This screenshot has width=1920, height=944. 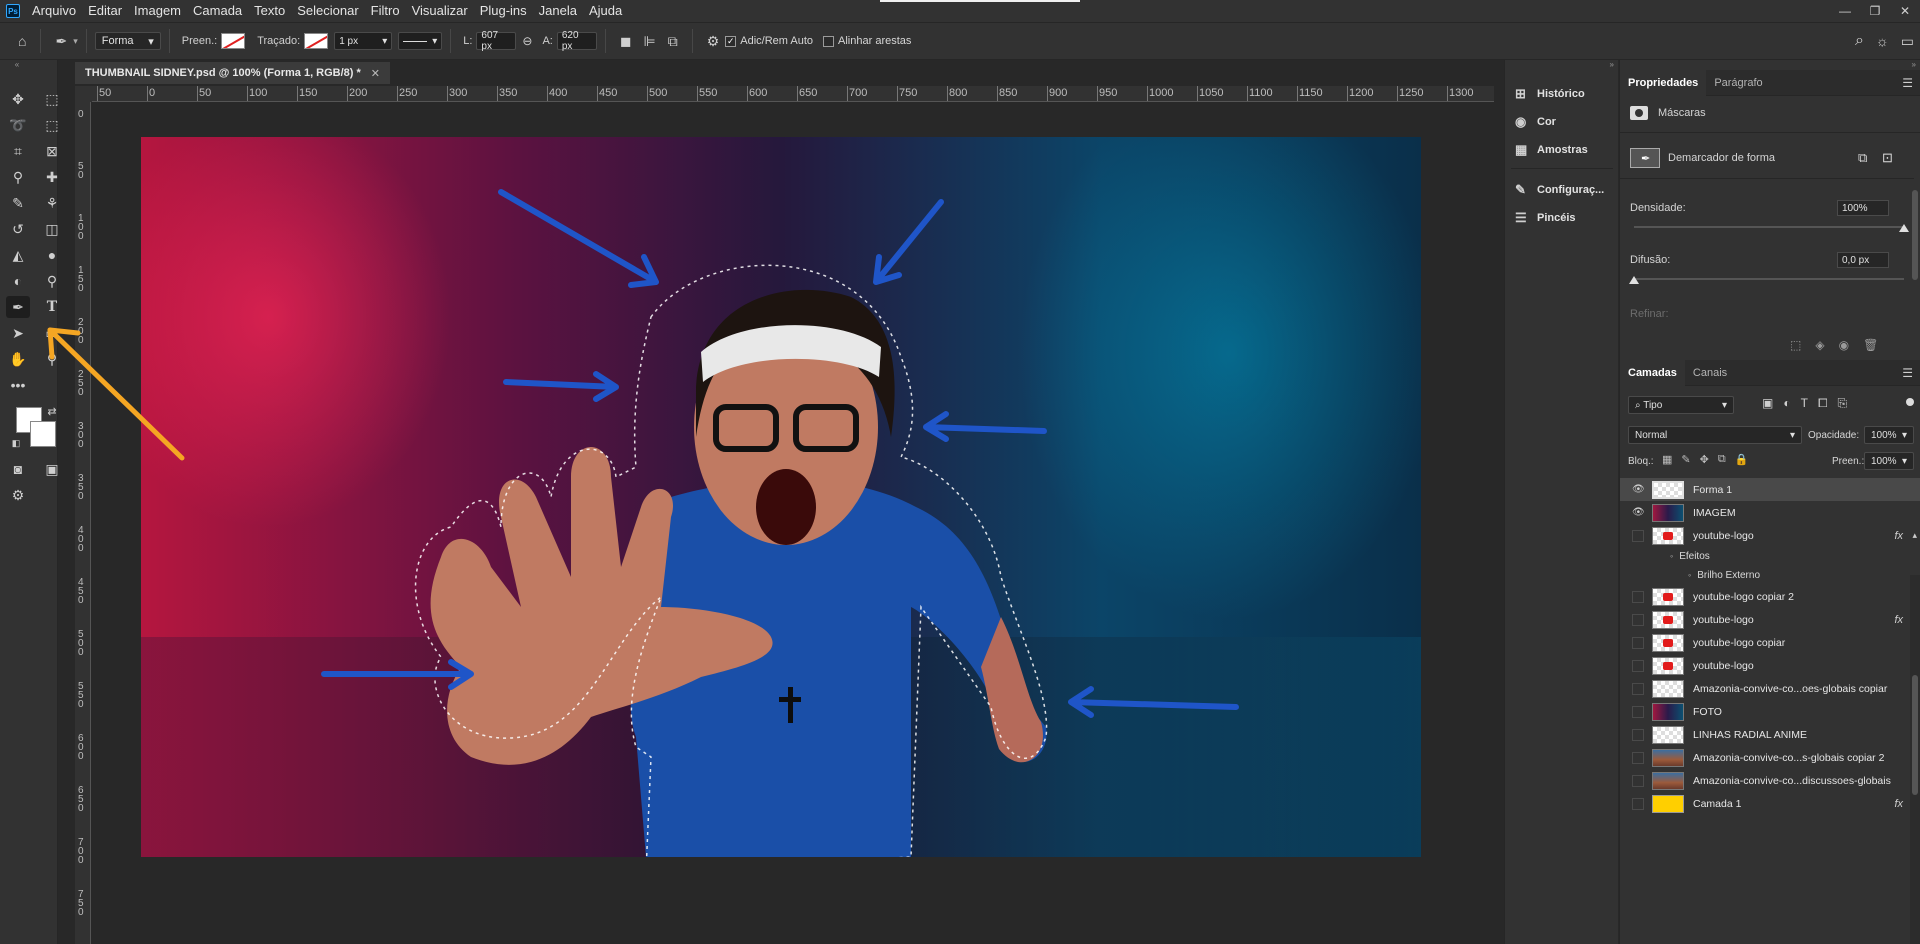 I want to click on feather-input: 0,0 px, so click(x=1863, y=260).